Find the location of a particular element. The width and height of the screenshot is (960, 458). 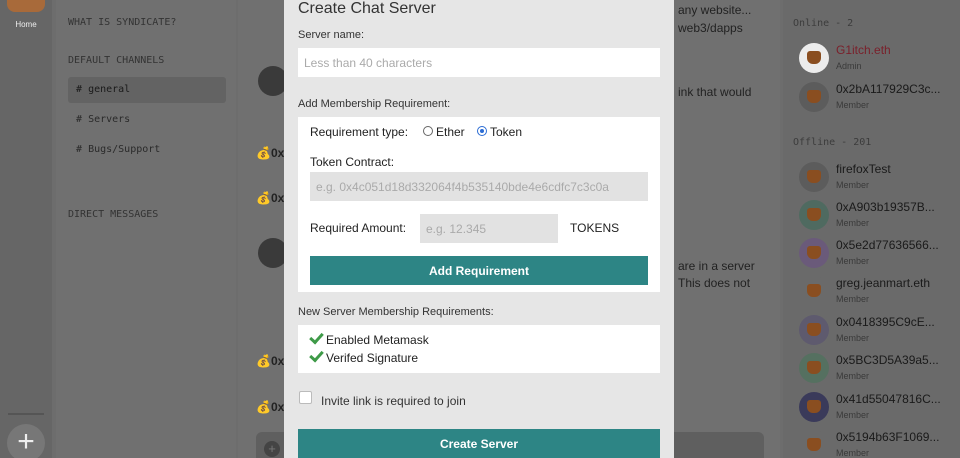

channel-item-general: # general is located at coordinates (147, 90).